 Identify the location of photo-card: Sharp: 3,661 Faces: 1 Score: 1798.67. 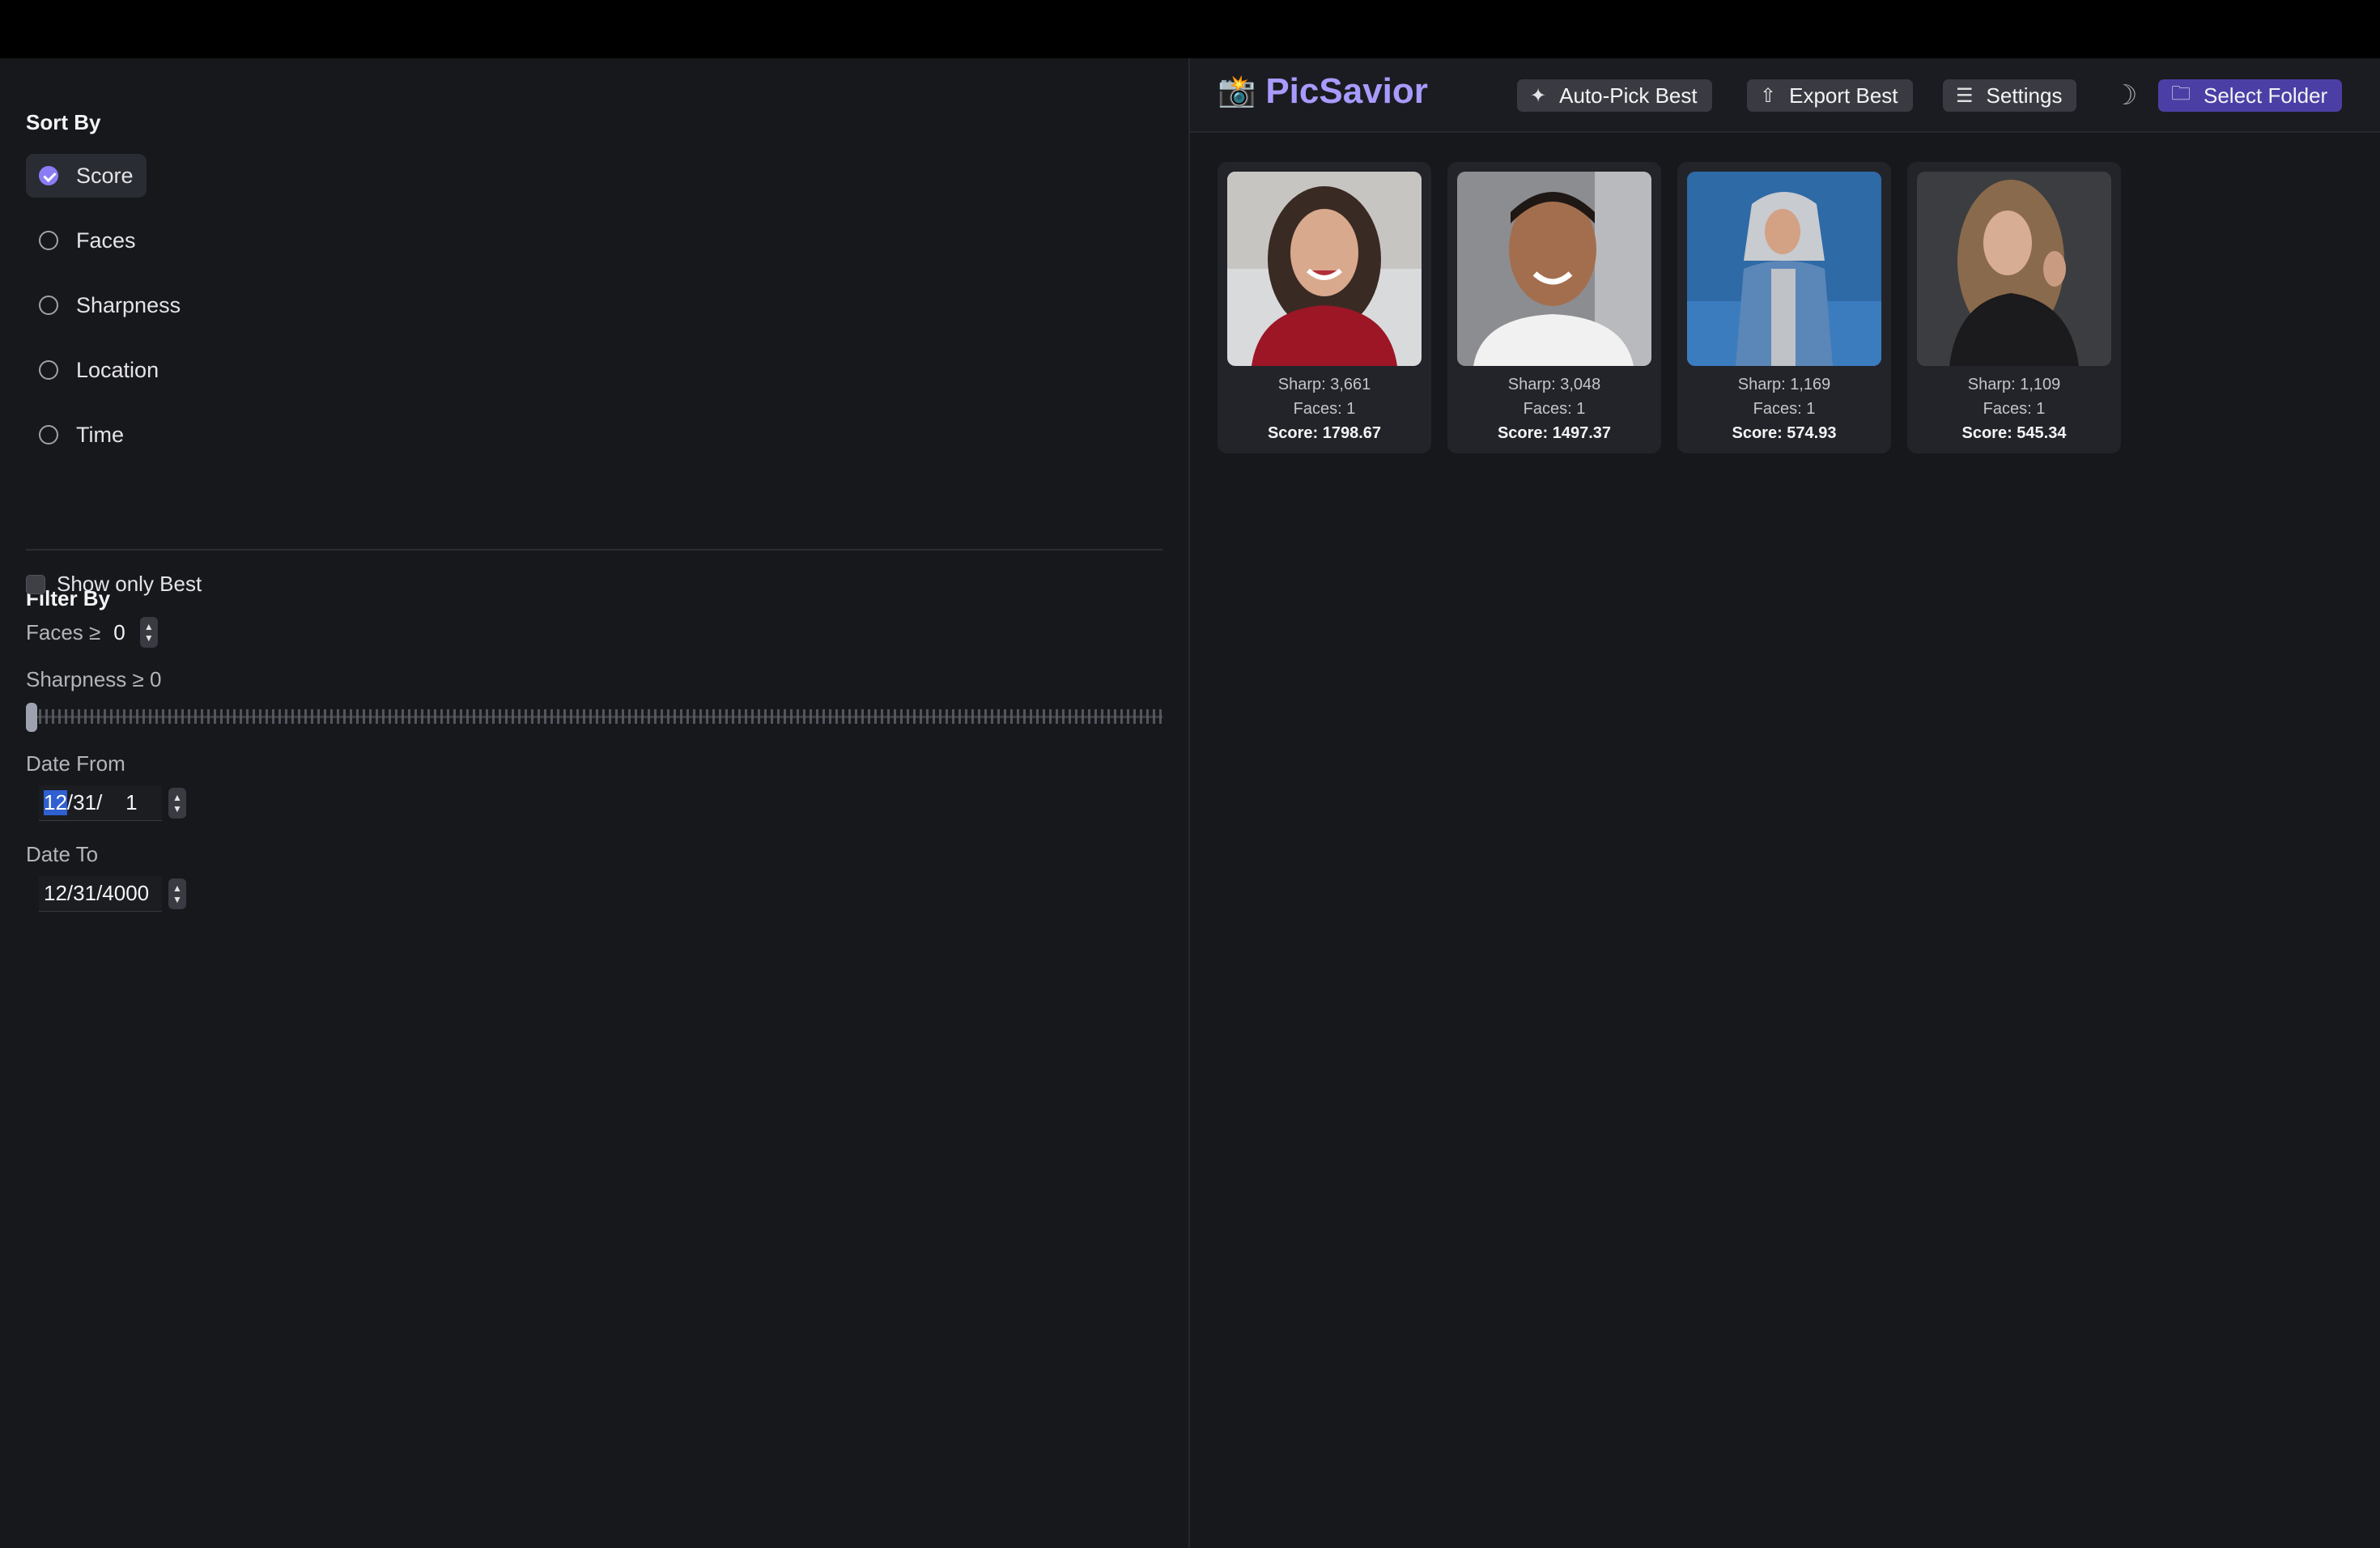
(1324, 307).